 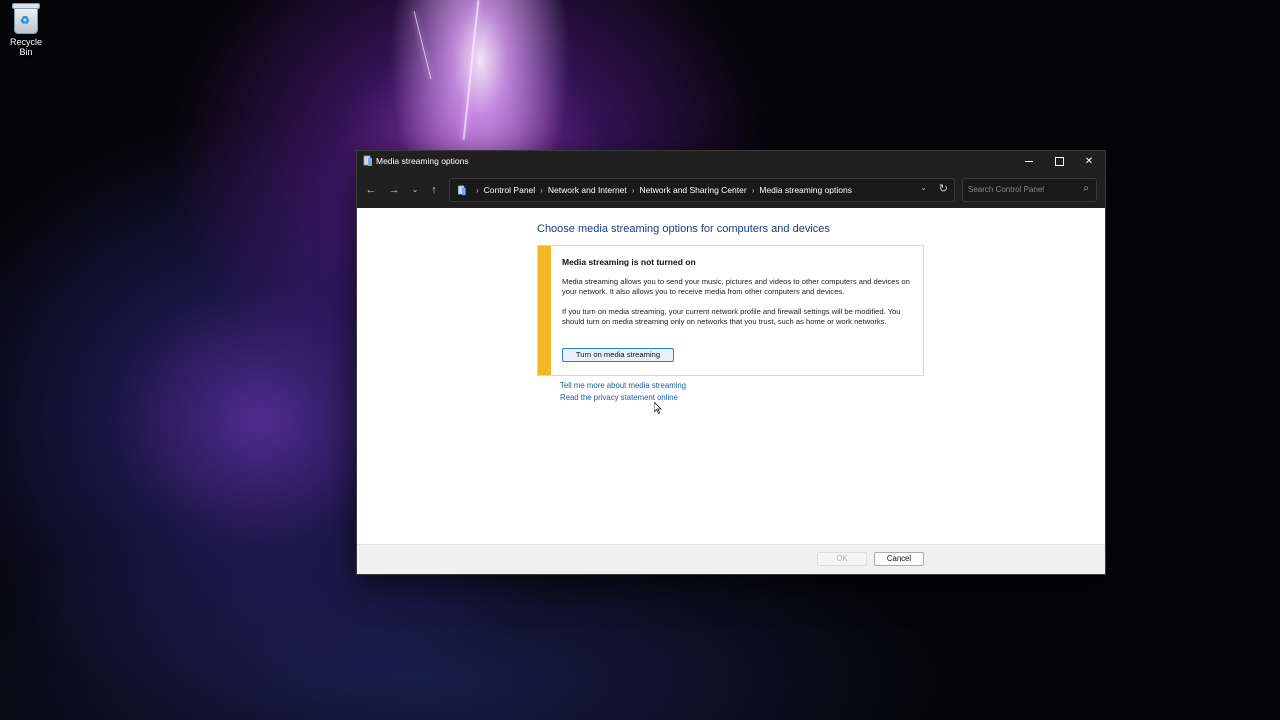 I want to click on recent-locations-button: ⌄, so click(x=415, y=189).